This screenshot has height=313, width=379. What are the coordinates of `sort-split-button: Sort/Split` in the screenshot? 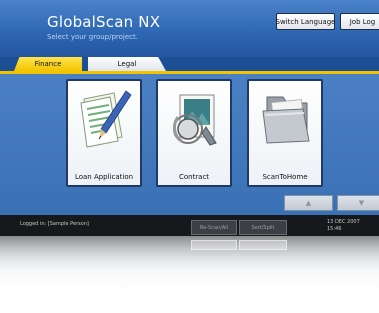 It's located at (263, 227).